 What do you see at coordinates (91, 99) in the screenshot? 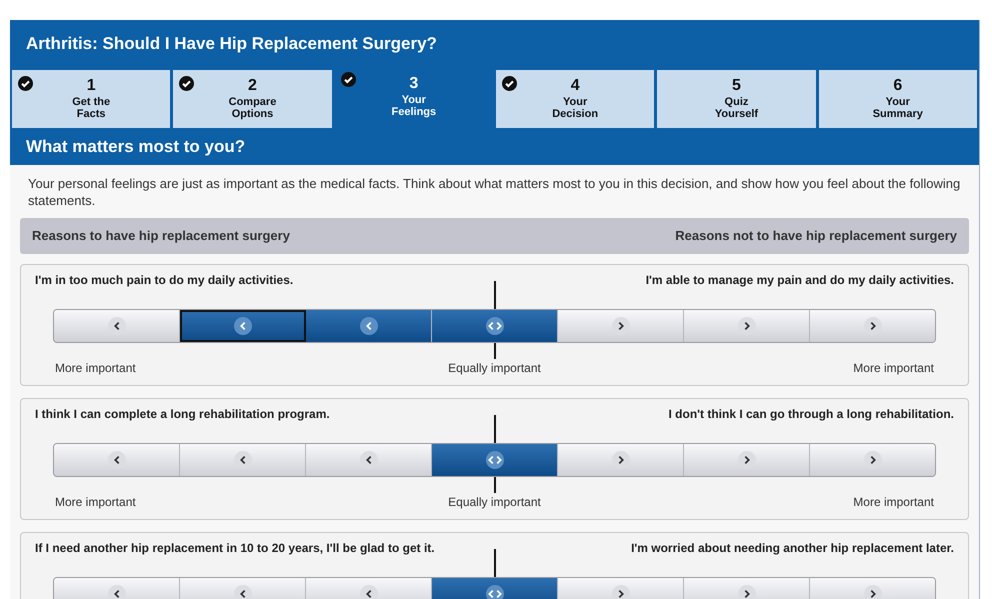
I see `step-tab: 1 Get the Facts` at bounding box center [91, 99].